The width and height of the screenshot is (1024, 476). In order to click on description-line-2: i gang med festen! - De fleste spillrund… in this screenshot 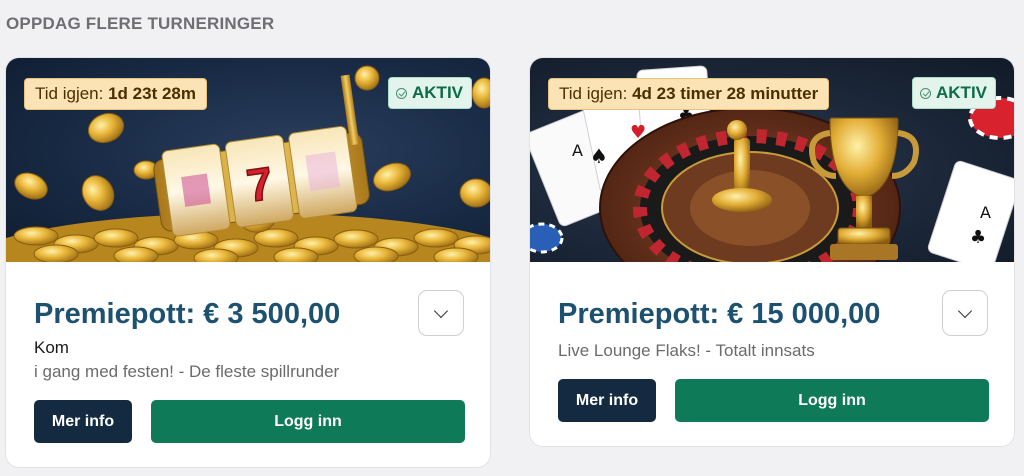, I will do `click(187, 371)`.